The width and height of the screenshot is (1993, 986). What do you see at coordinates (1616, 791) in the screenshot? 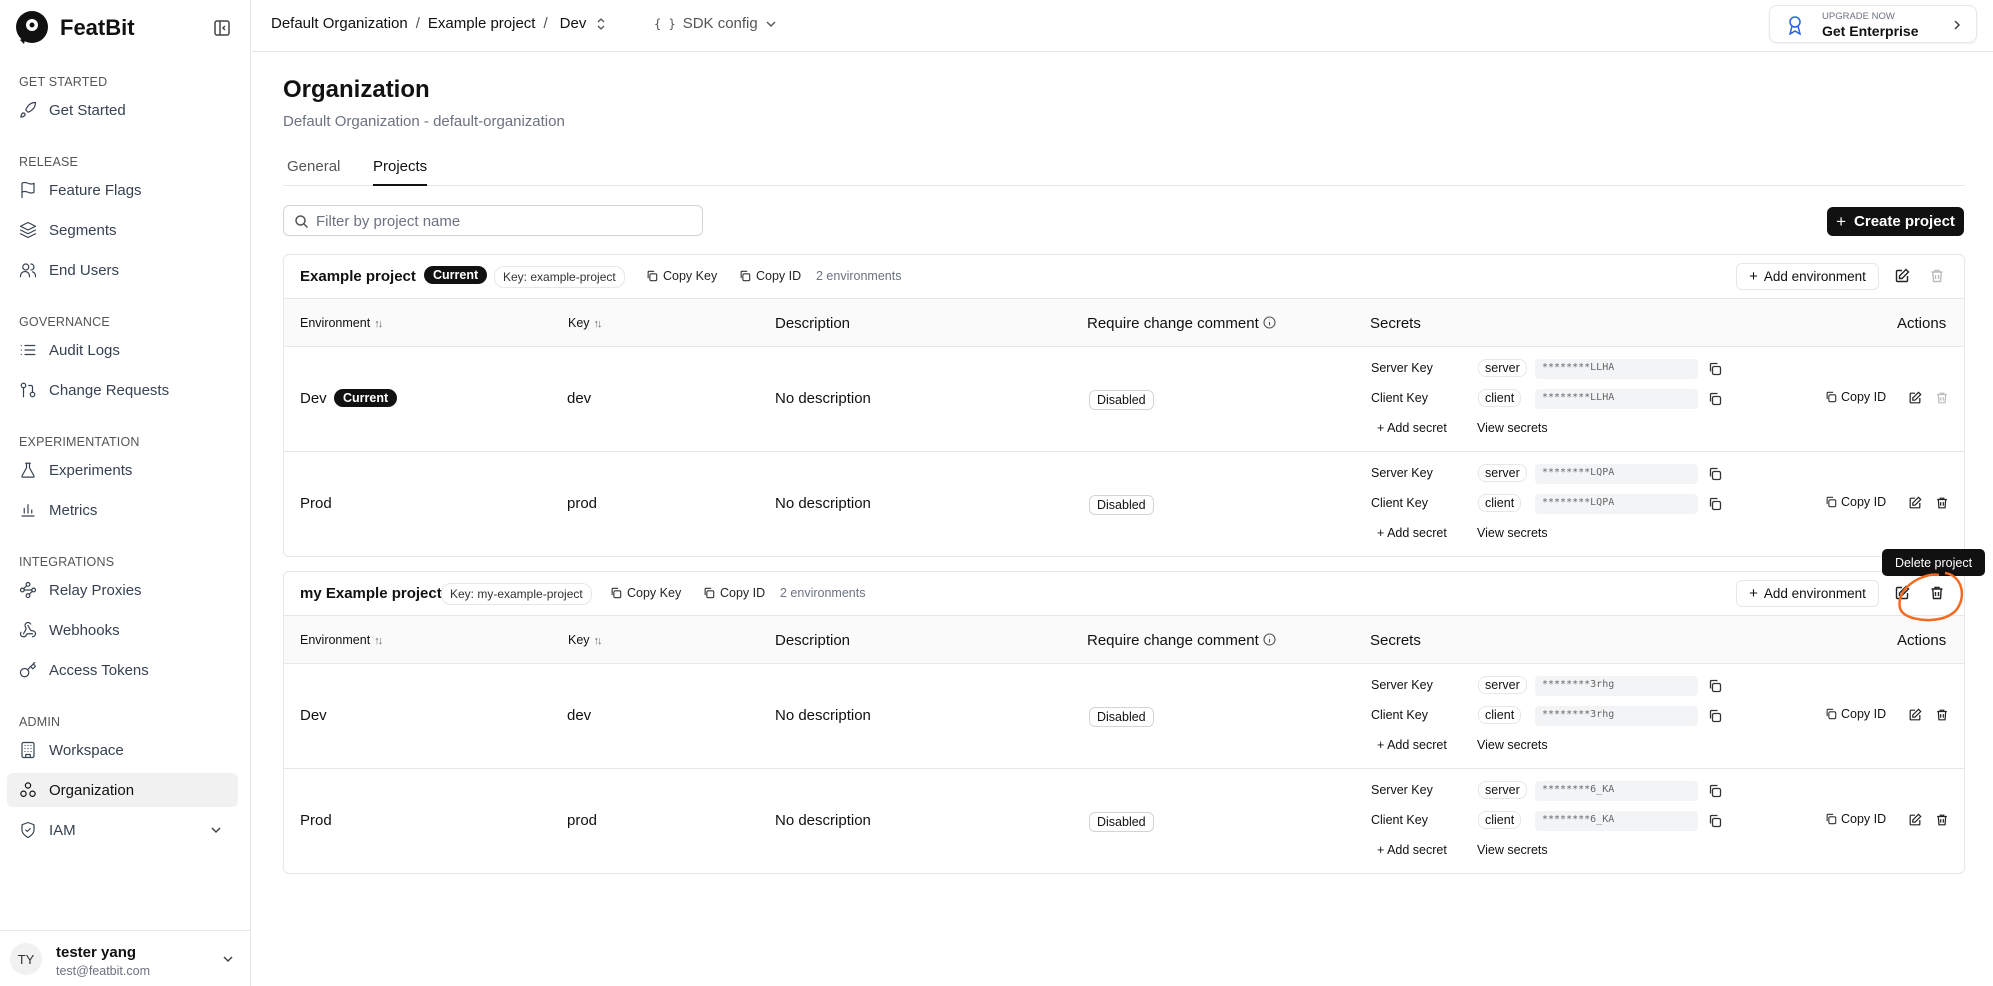
I see `server-secret-value: ********6_KA` at bounding box center [1616, 791].